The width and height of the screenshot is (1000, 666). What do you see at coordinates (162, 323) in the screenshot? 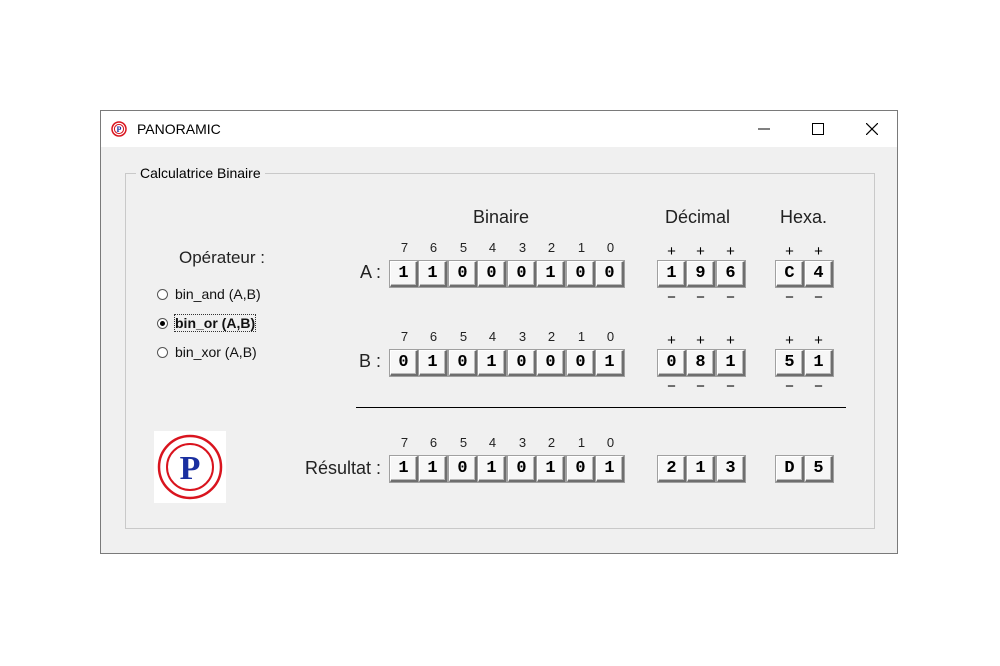
I see `radio-button-selected` at bounding box center [162, 323].